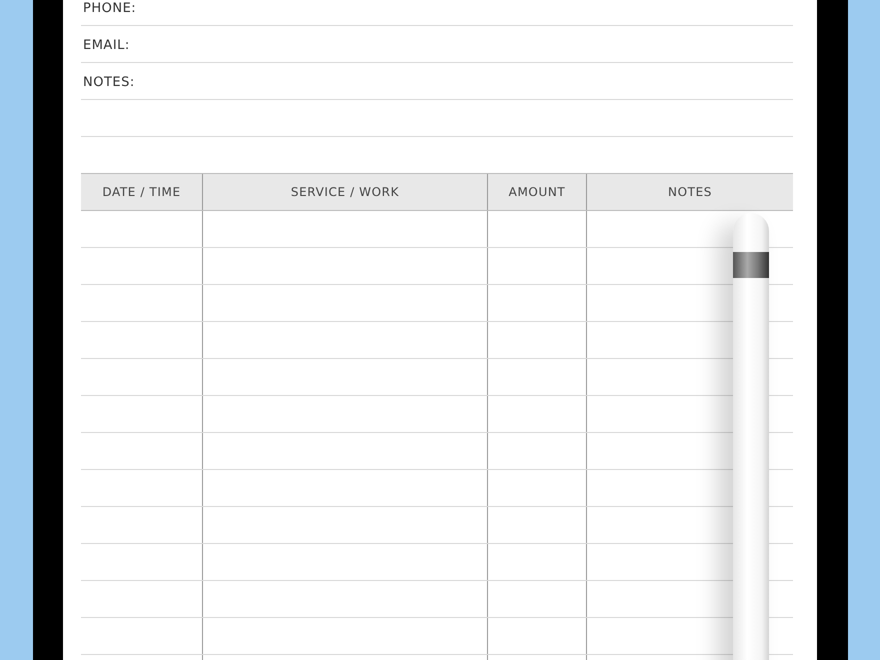  What do you see at coordinates (109, 8) in the screenshot?
I see `field-label: PHONE:` at bounding box center [109, 8].